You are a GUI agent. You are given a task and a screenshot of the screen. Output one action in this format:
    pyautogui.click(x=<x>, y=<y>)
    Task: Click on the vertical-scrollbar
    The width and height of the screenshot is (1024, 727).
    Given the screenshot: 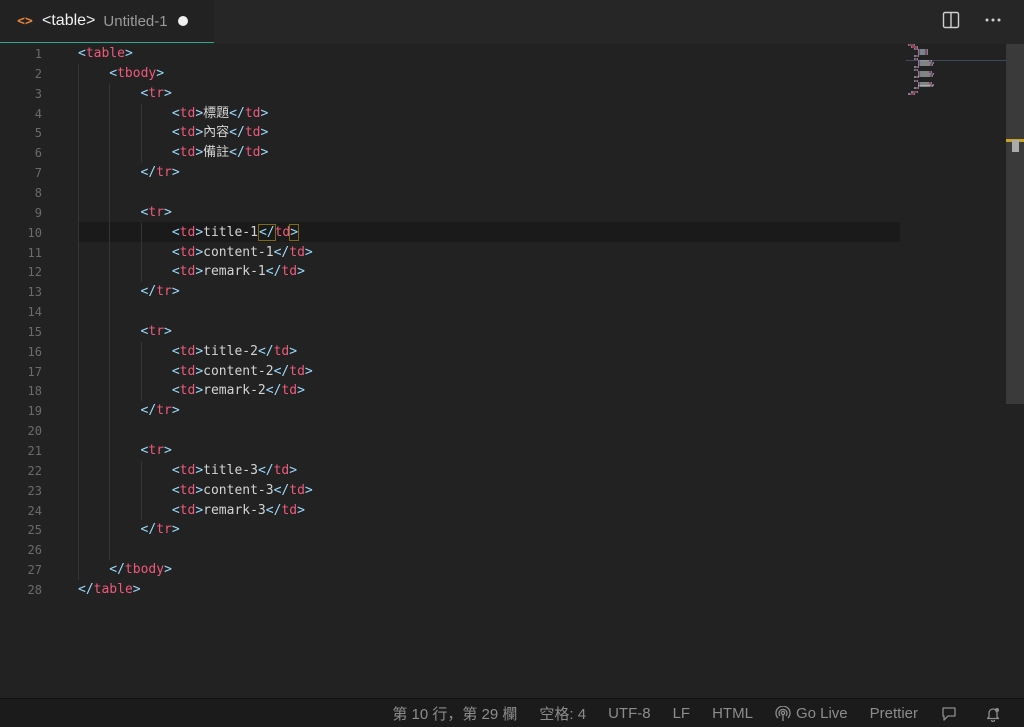 What is the action you would take?
    pyautogui.click(x=1015, y=224)
    